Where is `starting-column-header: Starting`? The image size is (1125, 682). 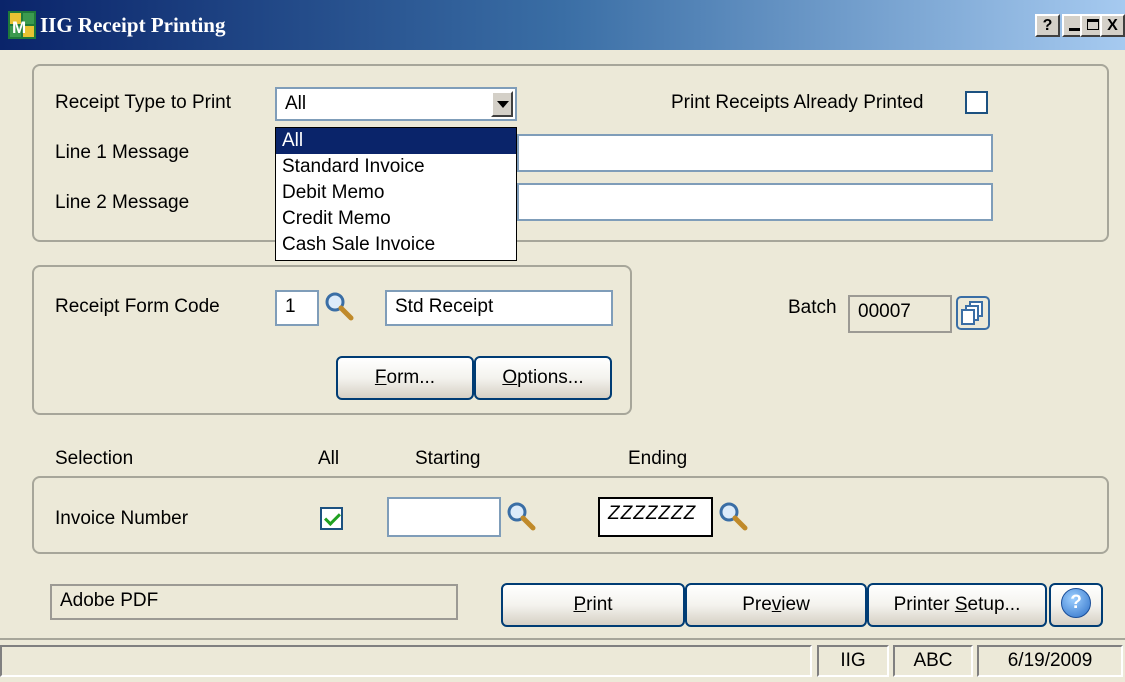 starting-column-header: Starting is located at coordinates (448, 458).